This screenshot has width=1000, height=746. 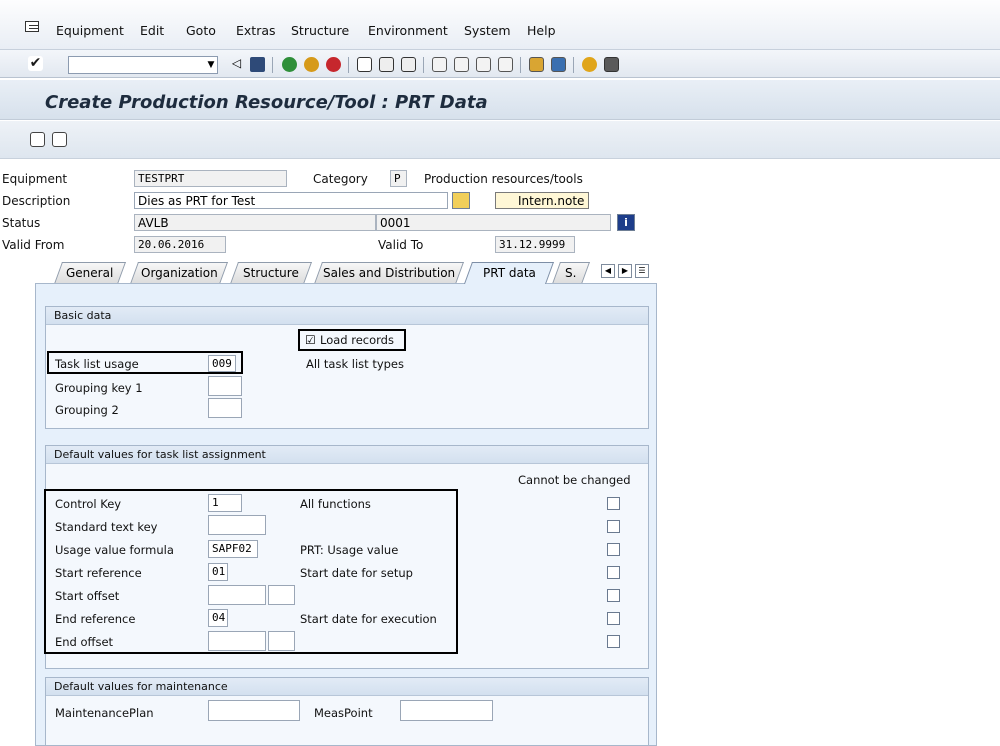 I want to click on equipment-field: TESTPRT, so click(x=210, y=178).